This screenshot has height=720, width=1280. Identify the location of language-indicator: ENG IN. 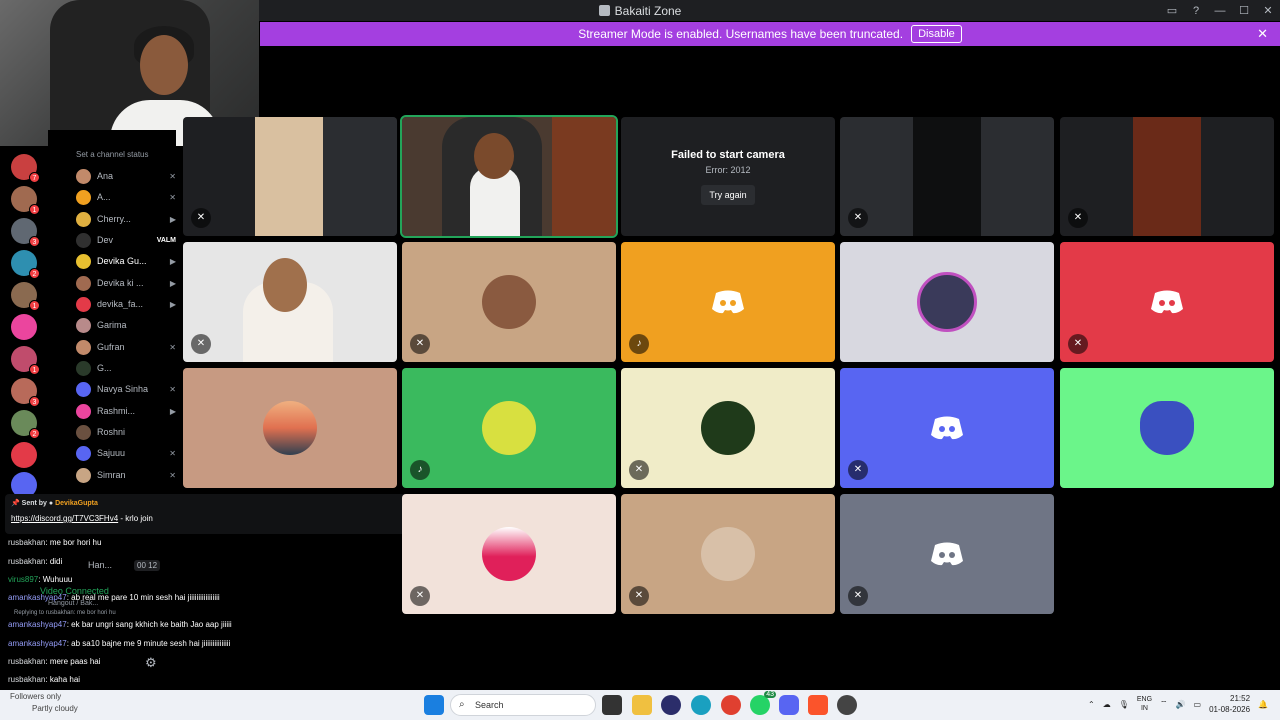
(1144, 704).